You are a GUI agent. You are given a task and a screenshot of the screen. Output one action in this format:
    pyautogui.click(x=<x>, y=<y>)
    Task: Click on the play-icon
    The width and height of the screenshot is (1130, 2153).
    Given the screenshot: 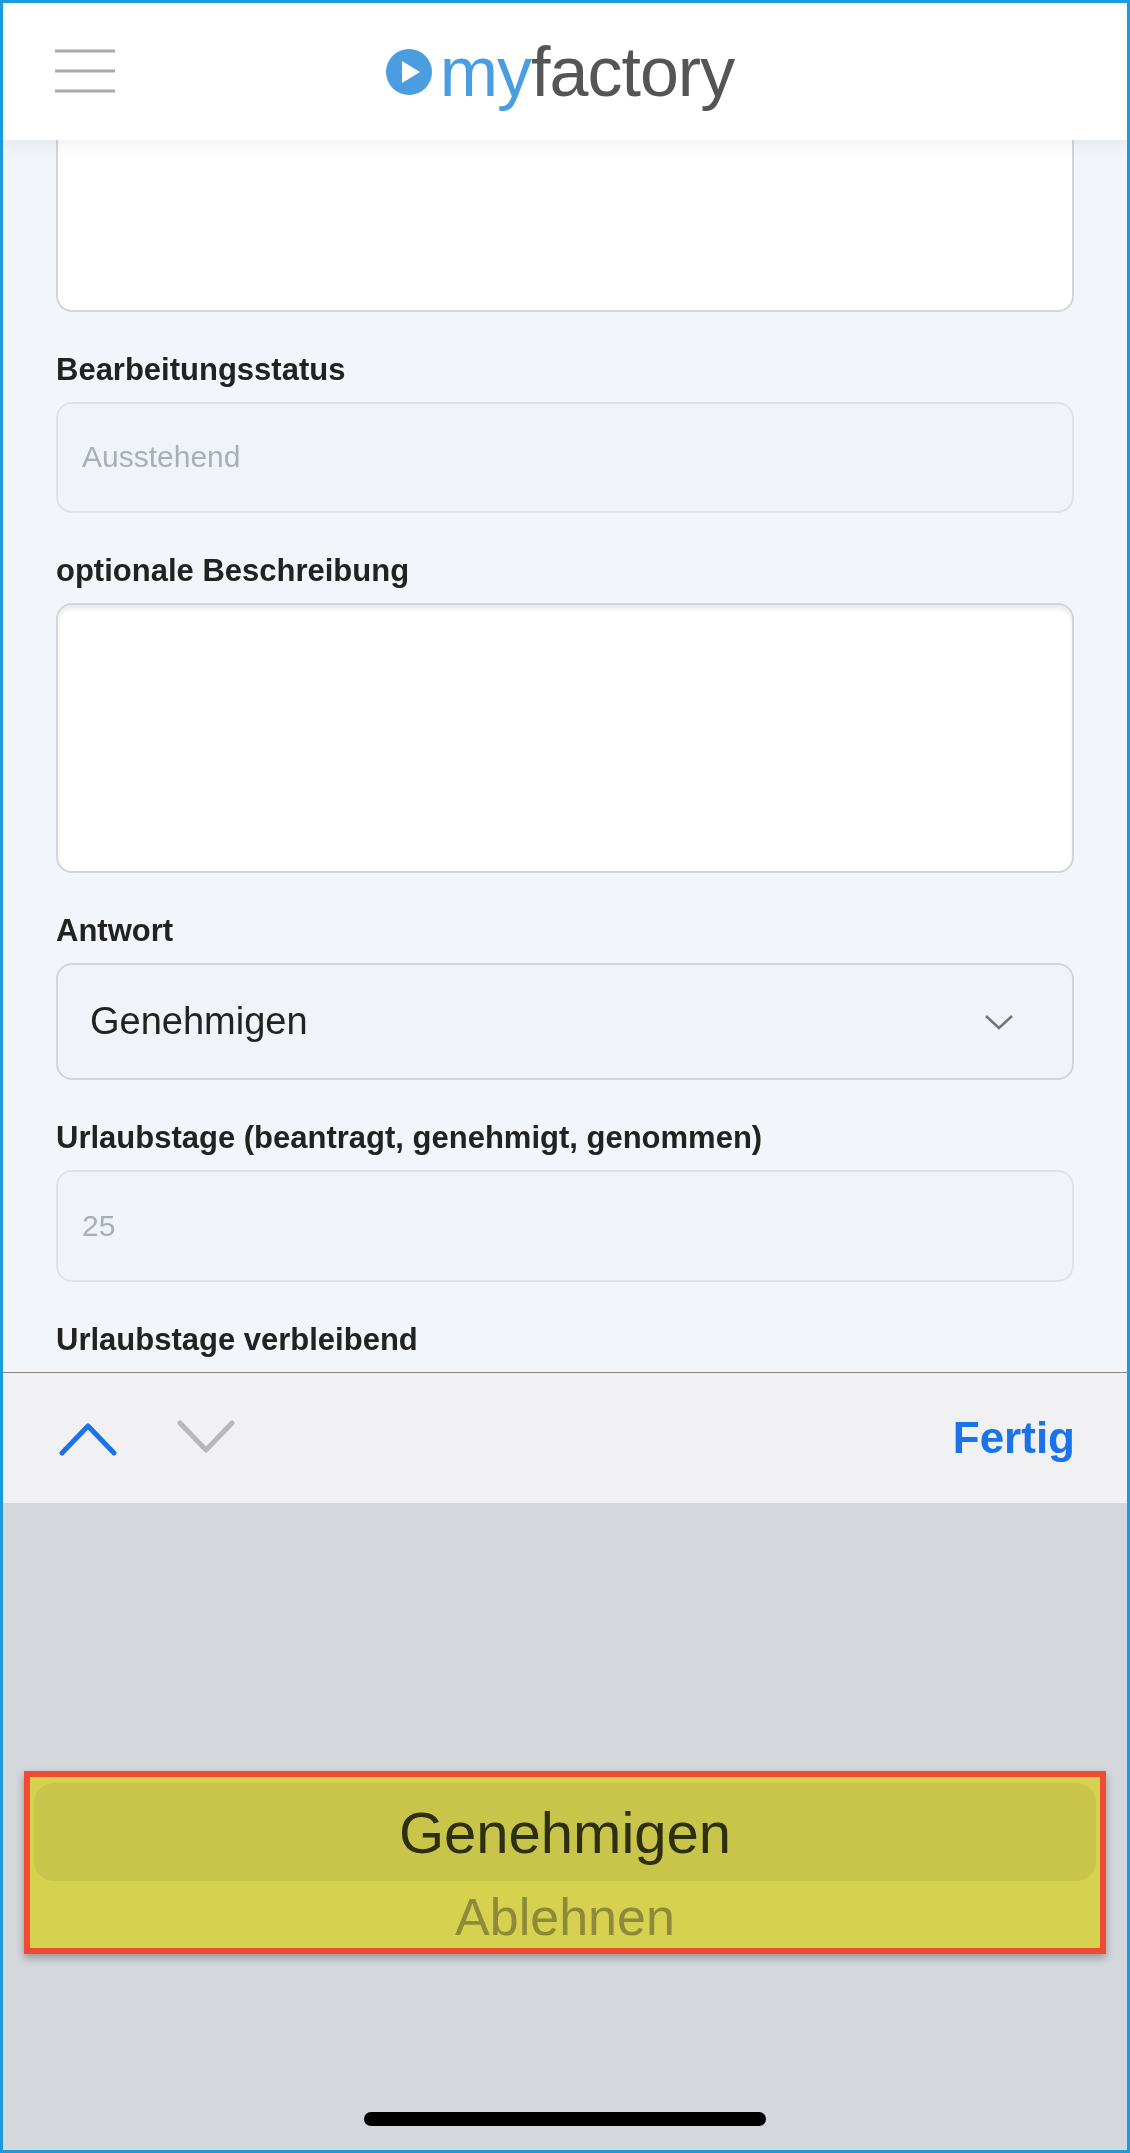 What is the action you would take?
    pyautogui.click(x=408, y=71)
    